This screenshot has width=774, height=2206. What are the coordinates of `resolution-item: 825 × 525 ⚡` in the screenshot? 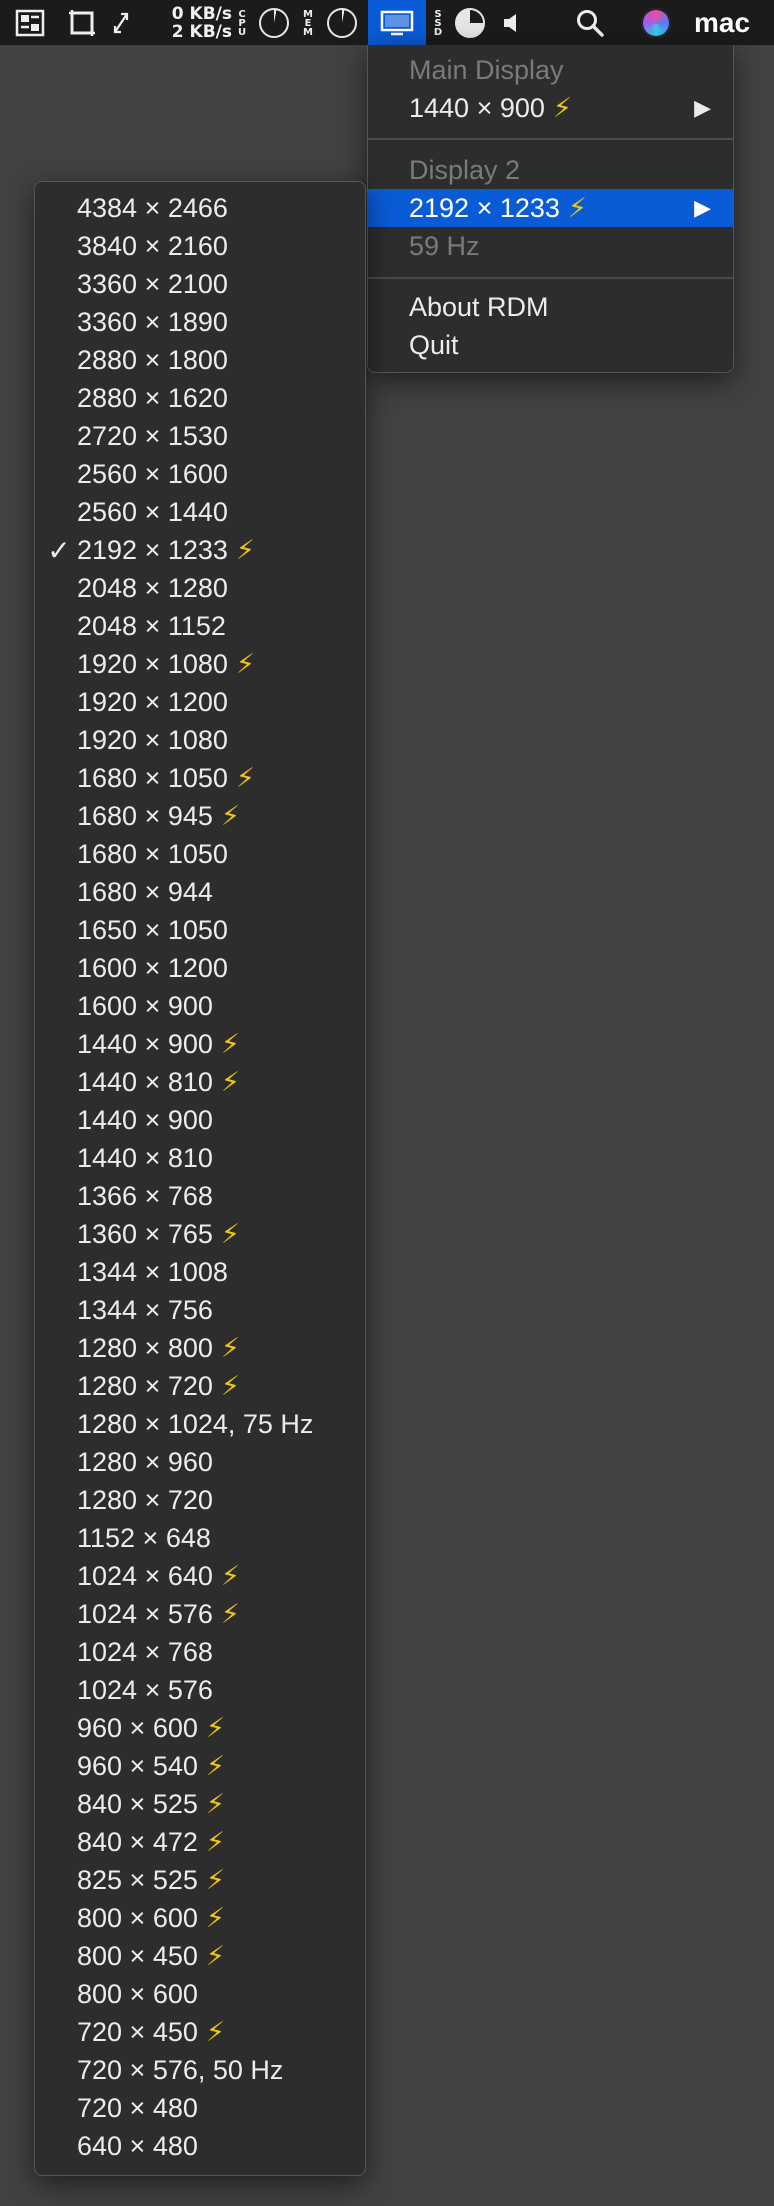 It's located at (200, 1880).